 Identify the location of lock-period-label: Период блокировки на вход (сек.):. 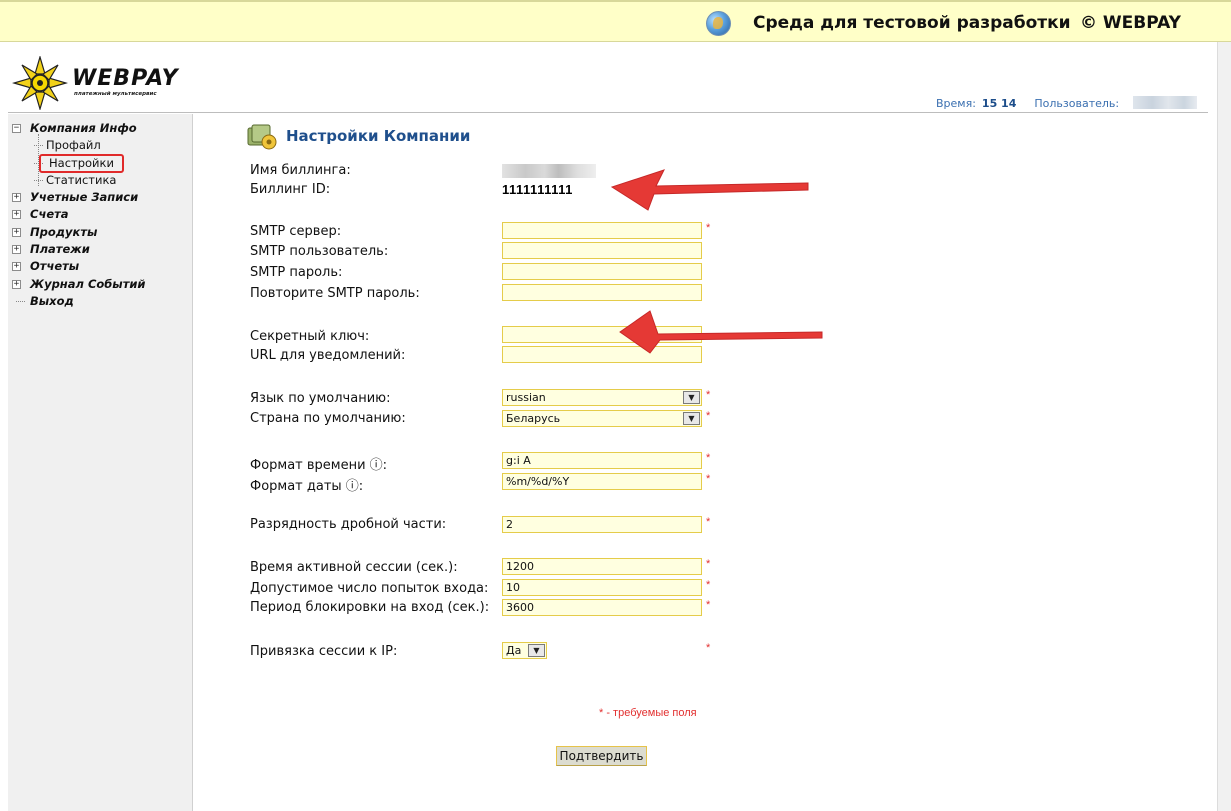
(370, 607).